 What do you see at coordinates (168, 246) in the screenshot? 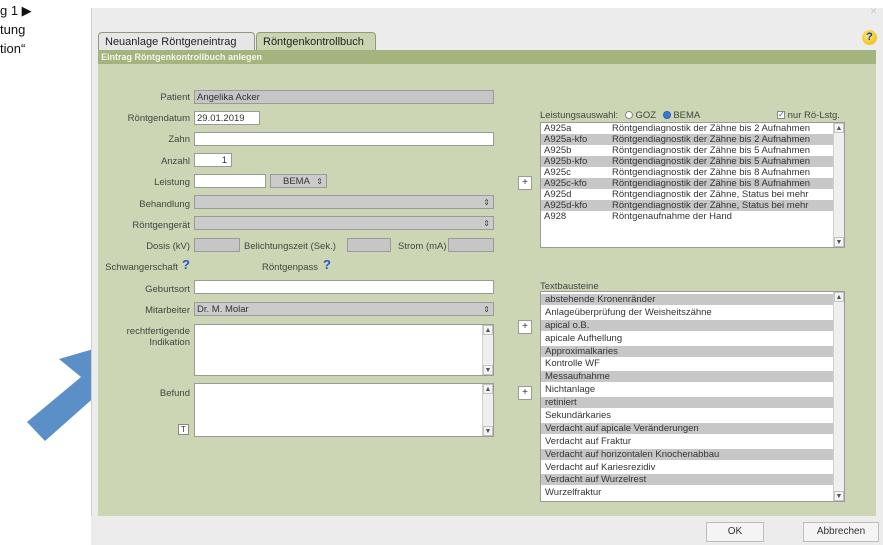
I see `dosis-label: Dosis (kV)` at bounding box center [168, 246].